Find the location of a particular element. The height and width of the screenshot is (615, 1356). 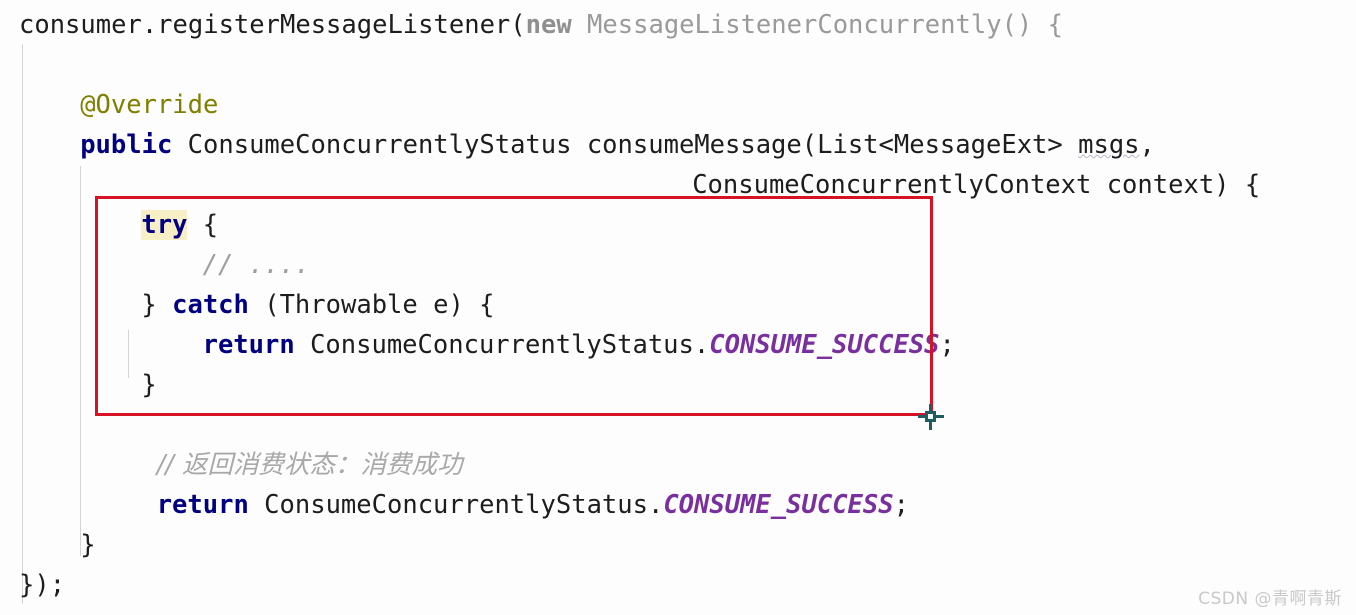

code-token: @Override is located at coordinates (149, 105).